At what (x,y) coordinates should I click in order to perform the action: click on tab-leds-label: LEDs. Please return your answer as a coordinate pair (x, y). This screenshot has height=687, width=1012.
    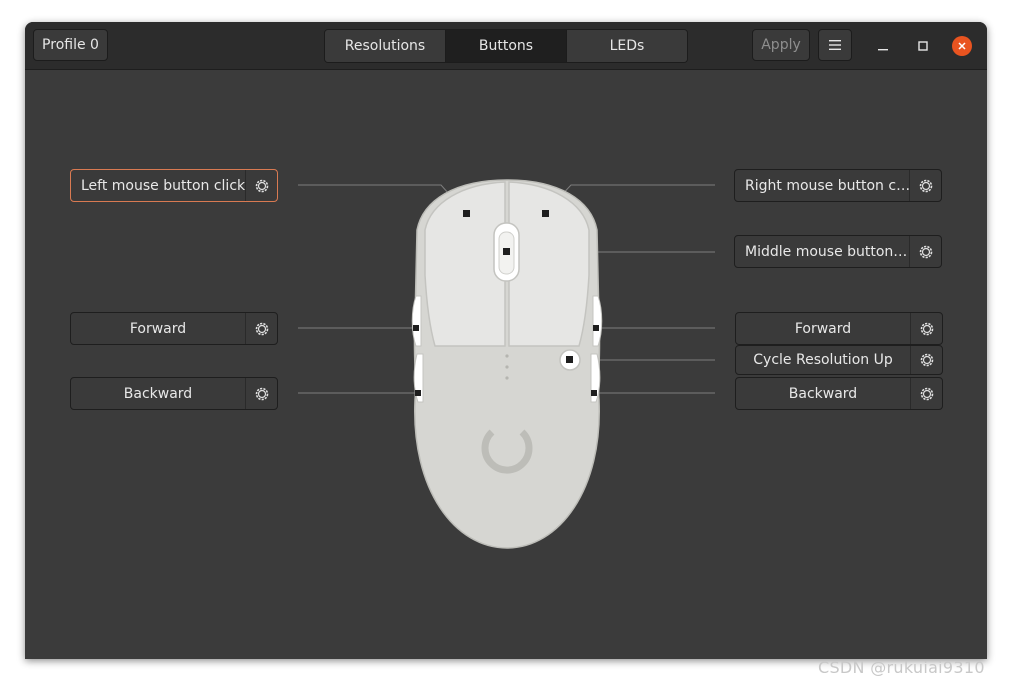
    Looking at the image, I should click on (627, 46).